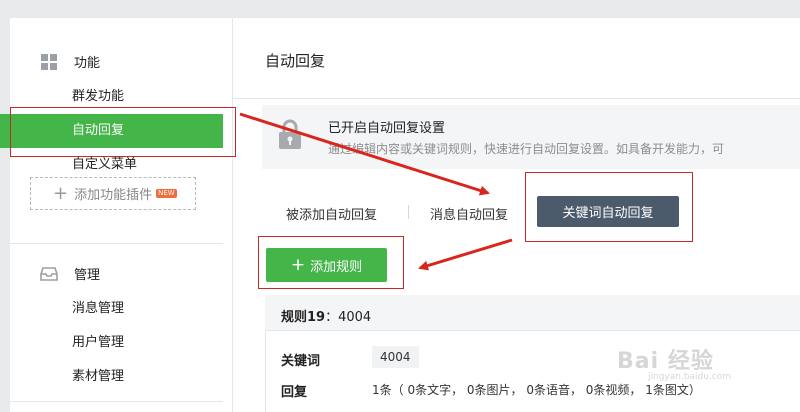 The height and width of the screenshot is (412, 800). I want to click on add-plugin-button: + 添加功能插件 NEW, so click(113, 193).